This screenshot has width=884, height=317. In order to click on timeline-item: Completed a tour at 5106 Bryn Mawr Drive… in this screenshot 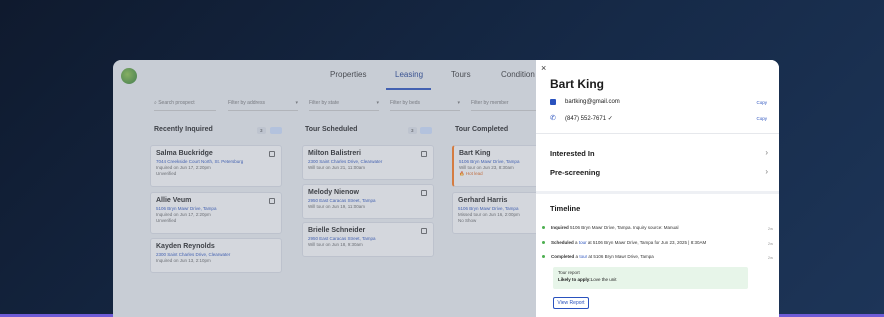, I will do `click(598, 256)`.